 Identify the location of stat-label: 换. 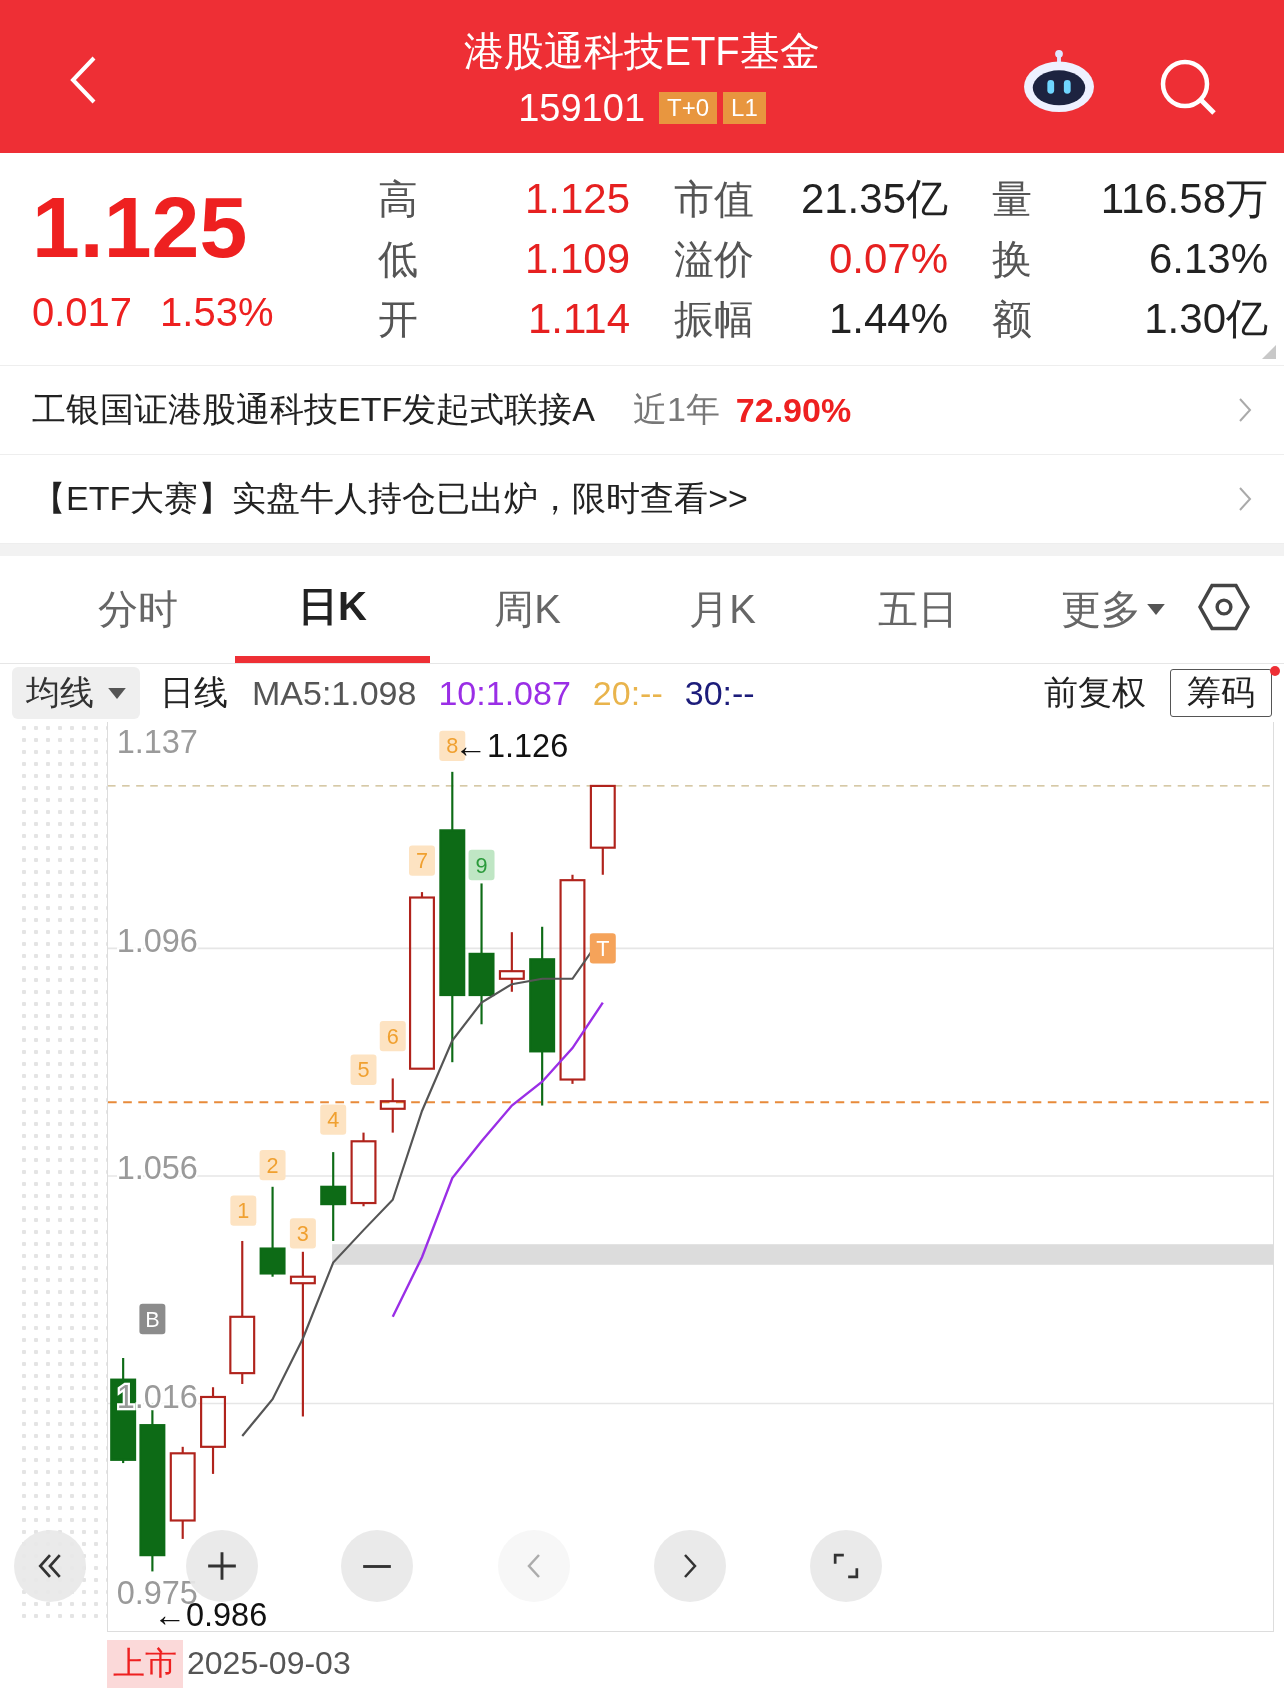
(1012, 259).